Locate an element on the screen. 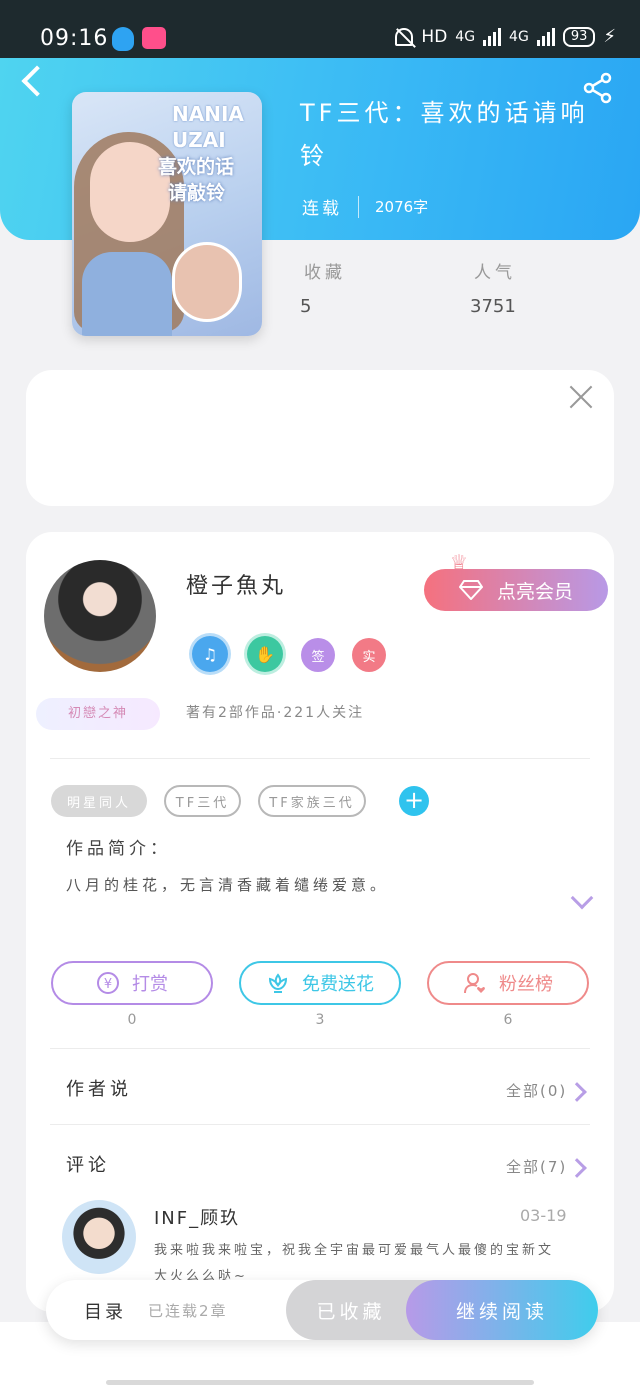 Image resolution: width=640 pixels, height=1387 pixels. book-cover: NANIA UZAI 喜欢的话 请敲铃 is located at coordinates (167, 214).